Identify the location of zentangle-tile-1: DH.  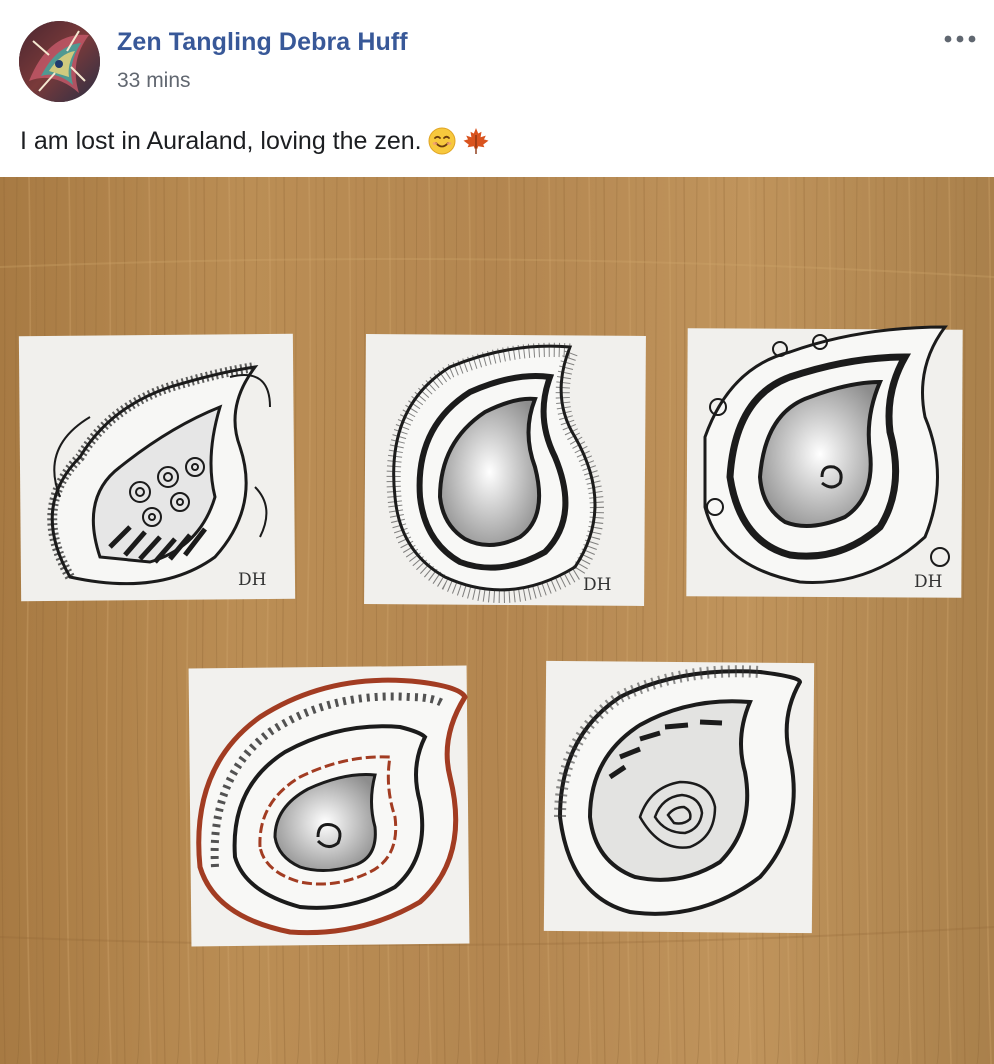
(157, 467).